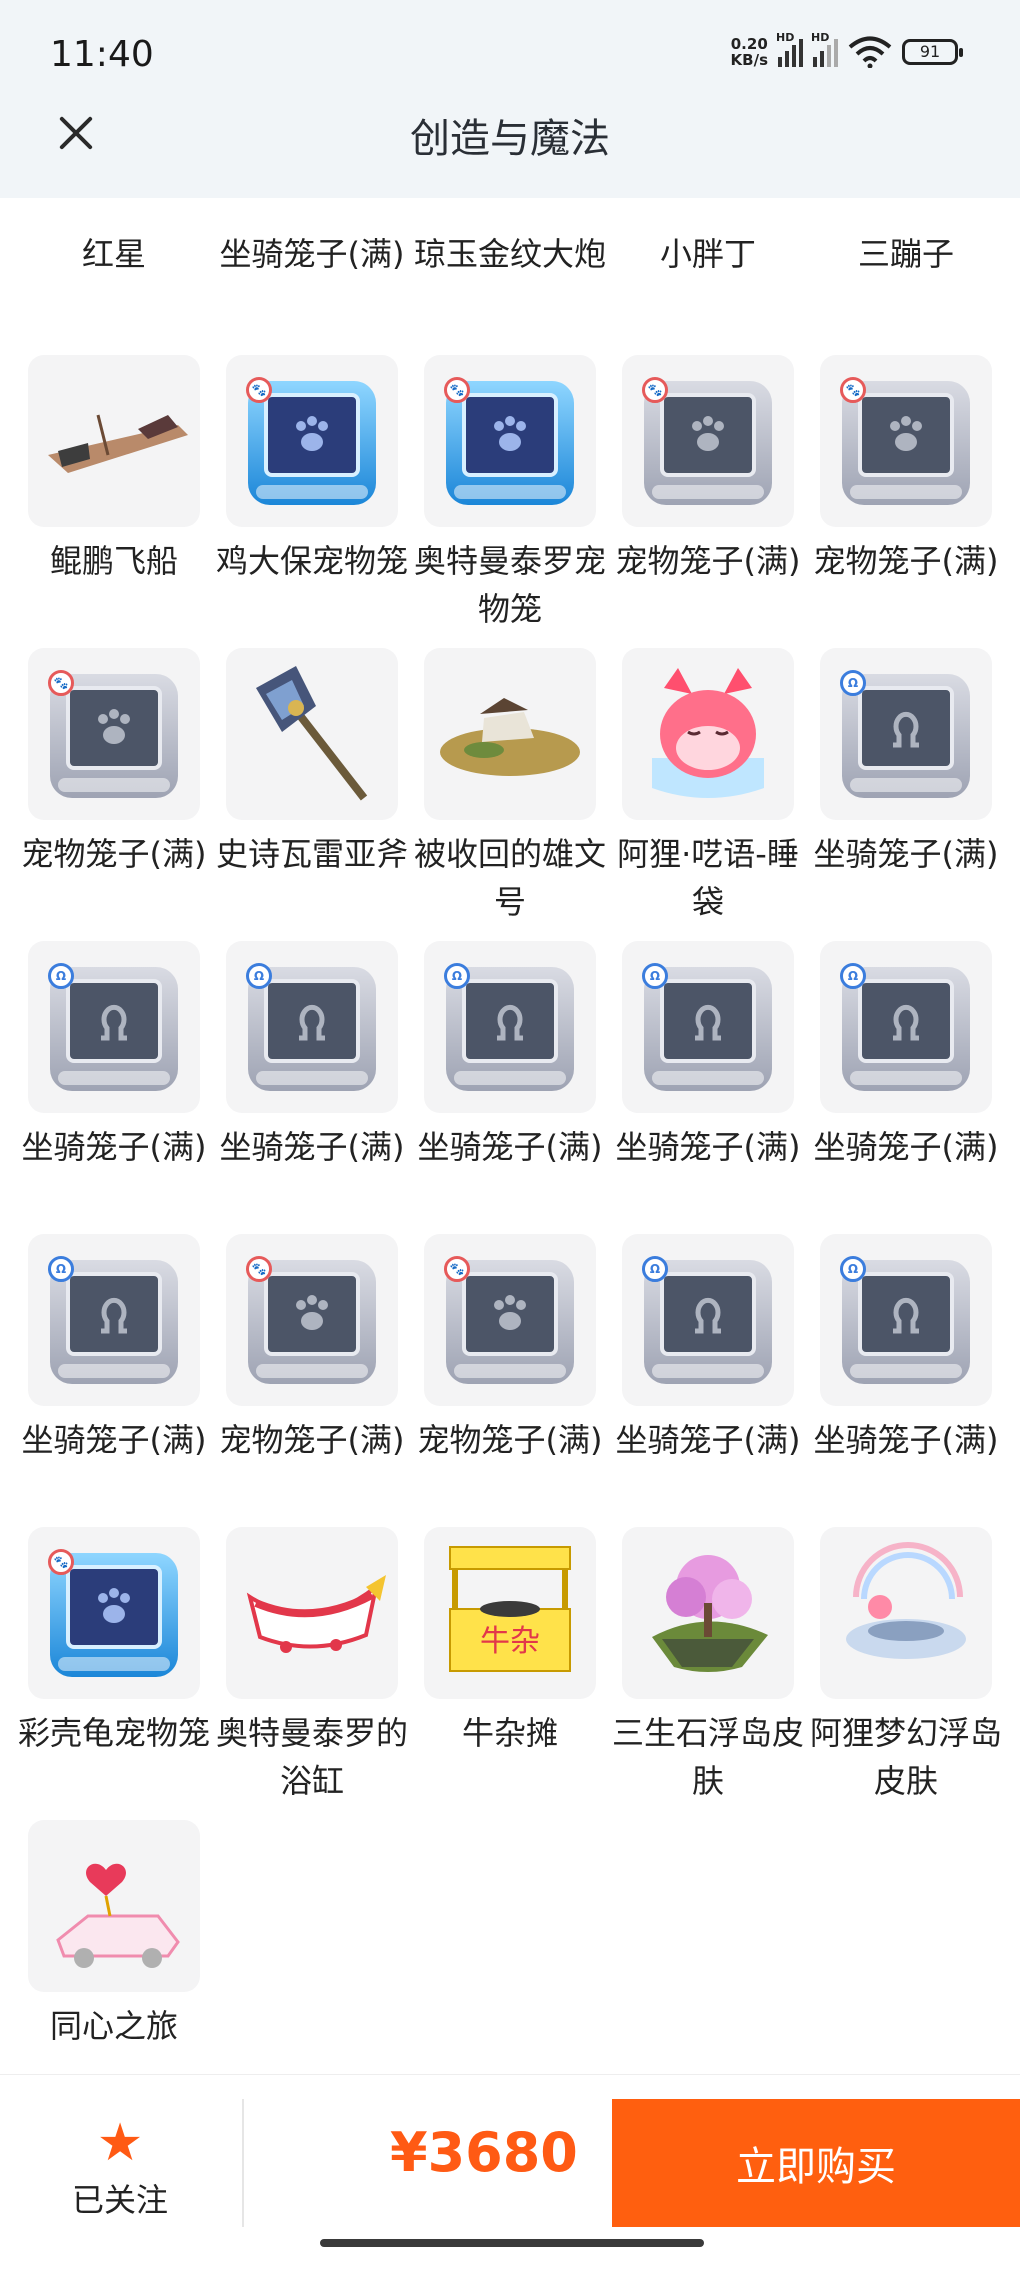 The width and height of the screenshot is (1020, 2271). Describe the element at coordinates (510, 99) in the screenshot. I see `app-header: 11:40 0.20 KB/s HD HD 91 创造与魔法` at that location.